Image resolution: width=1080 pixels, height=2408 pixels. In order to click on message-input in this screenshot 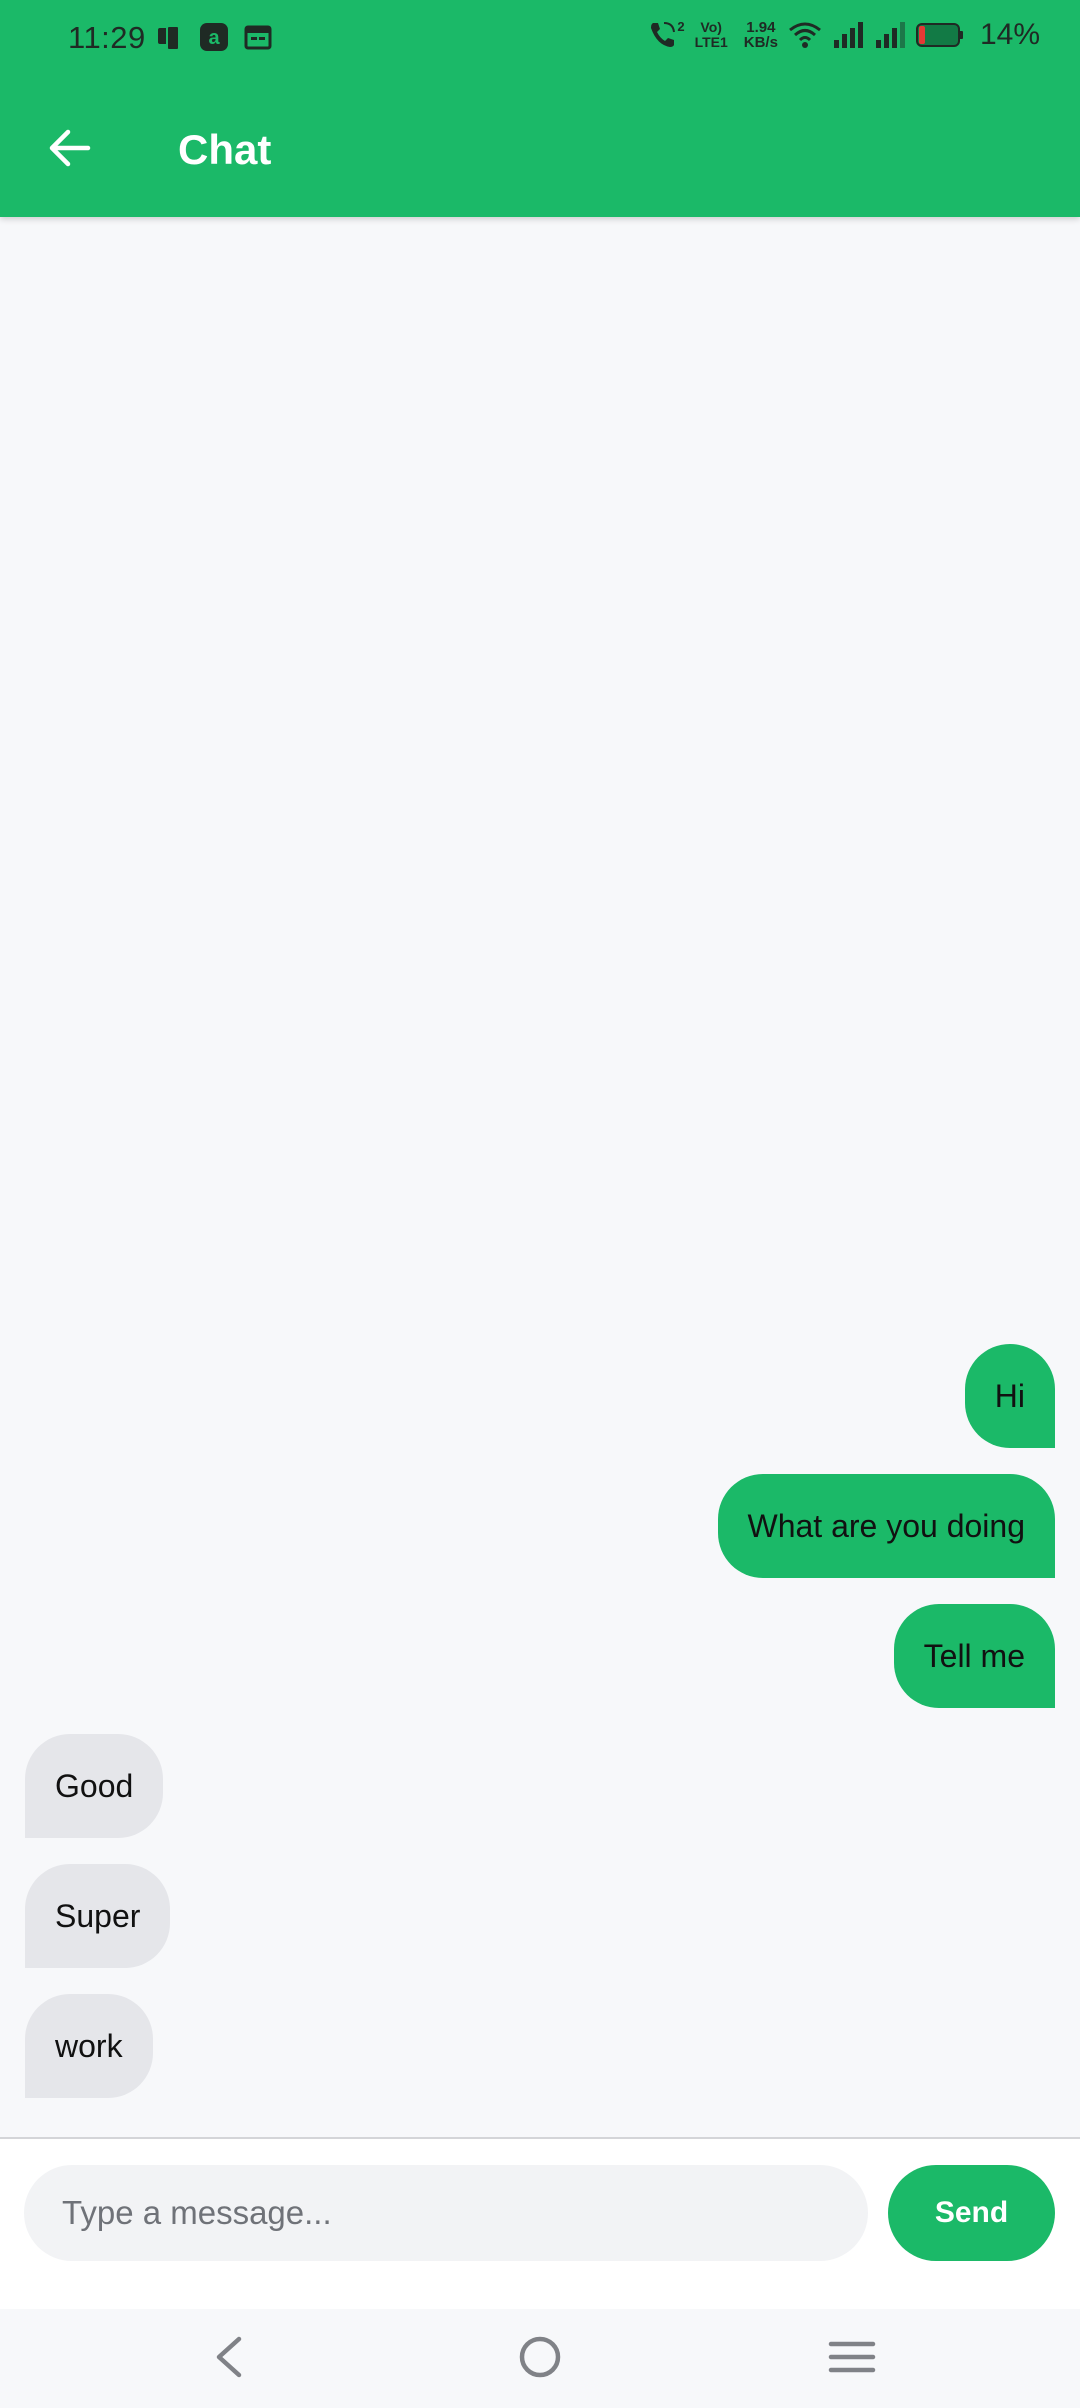, I will do `click(446, 2213)`.